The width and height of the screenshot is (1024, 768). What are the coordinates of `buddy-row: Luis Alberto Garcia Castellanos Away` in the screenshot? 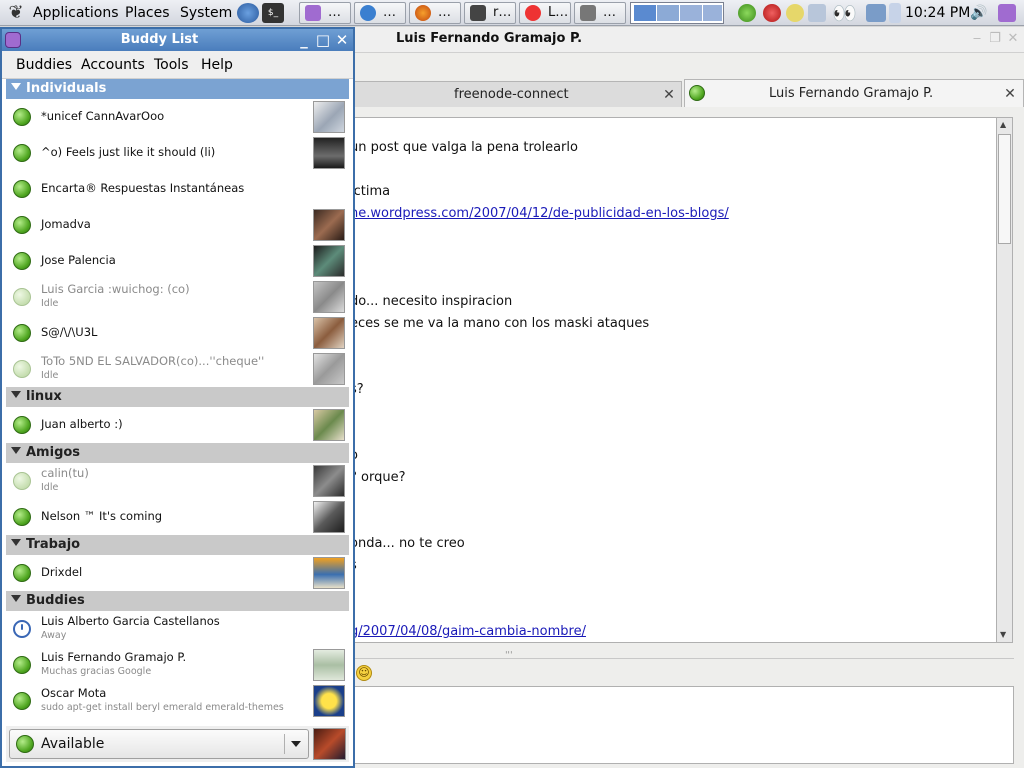 It's located at (177, 629).